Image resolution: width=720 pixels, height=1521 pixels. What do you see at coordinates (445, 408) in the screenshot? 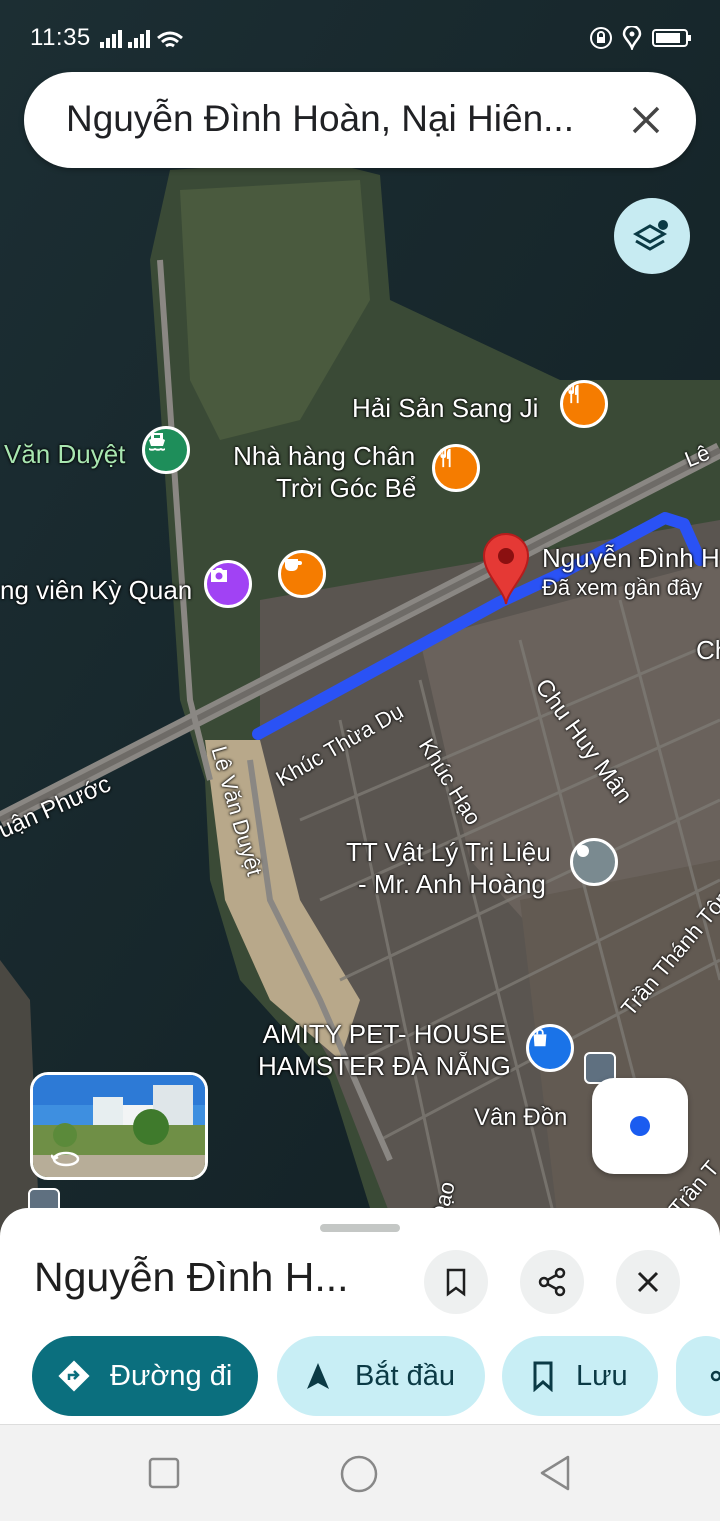
I see `poi-label: Hải Sản Sang Ji` at bounding box center [445, 408].